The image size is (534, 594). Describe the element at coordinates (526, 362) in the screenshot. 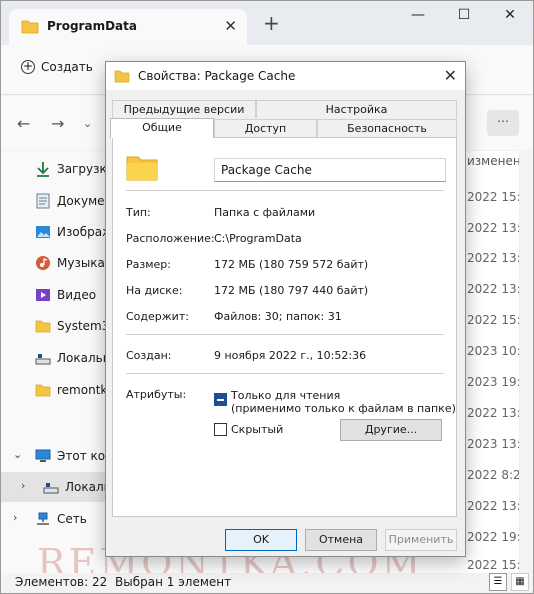

I see `vertical-scrollbar` at that location.